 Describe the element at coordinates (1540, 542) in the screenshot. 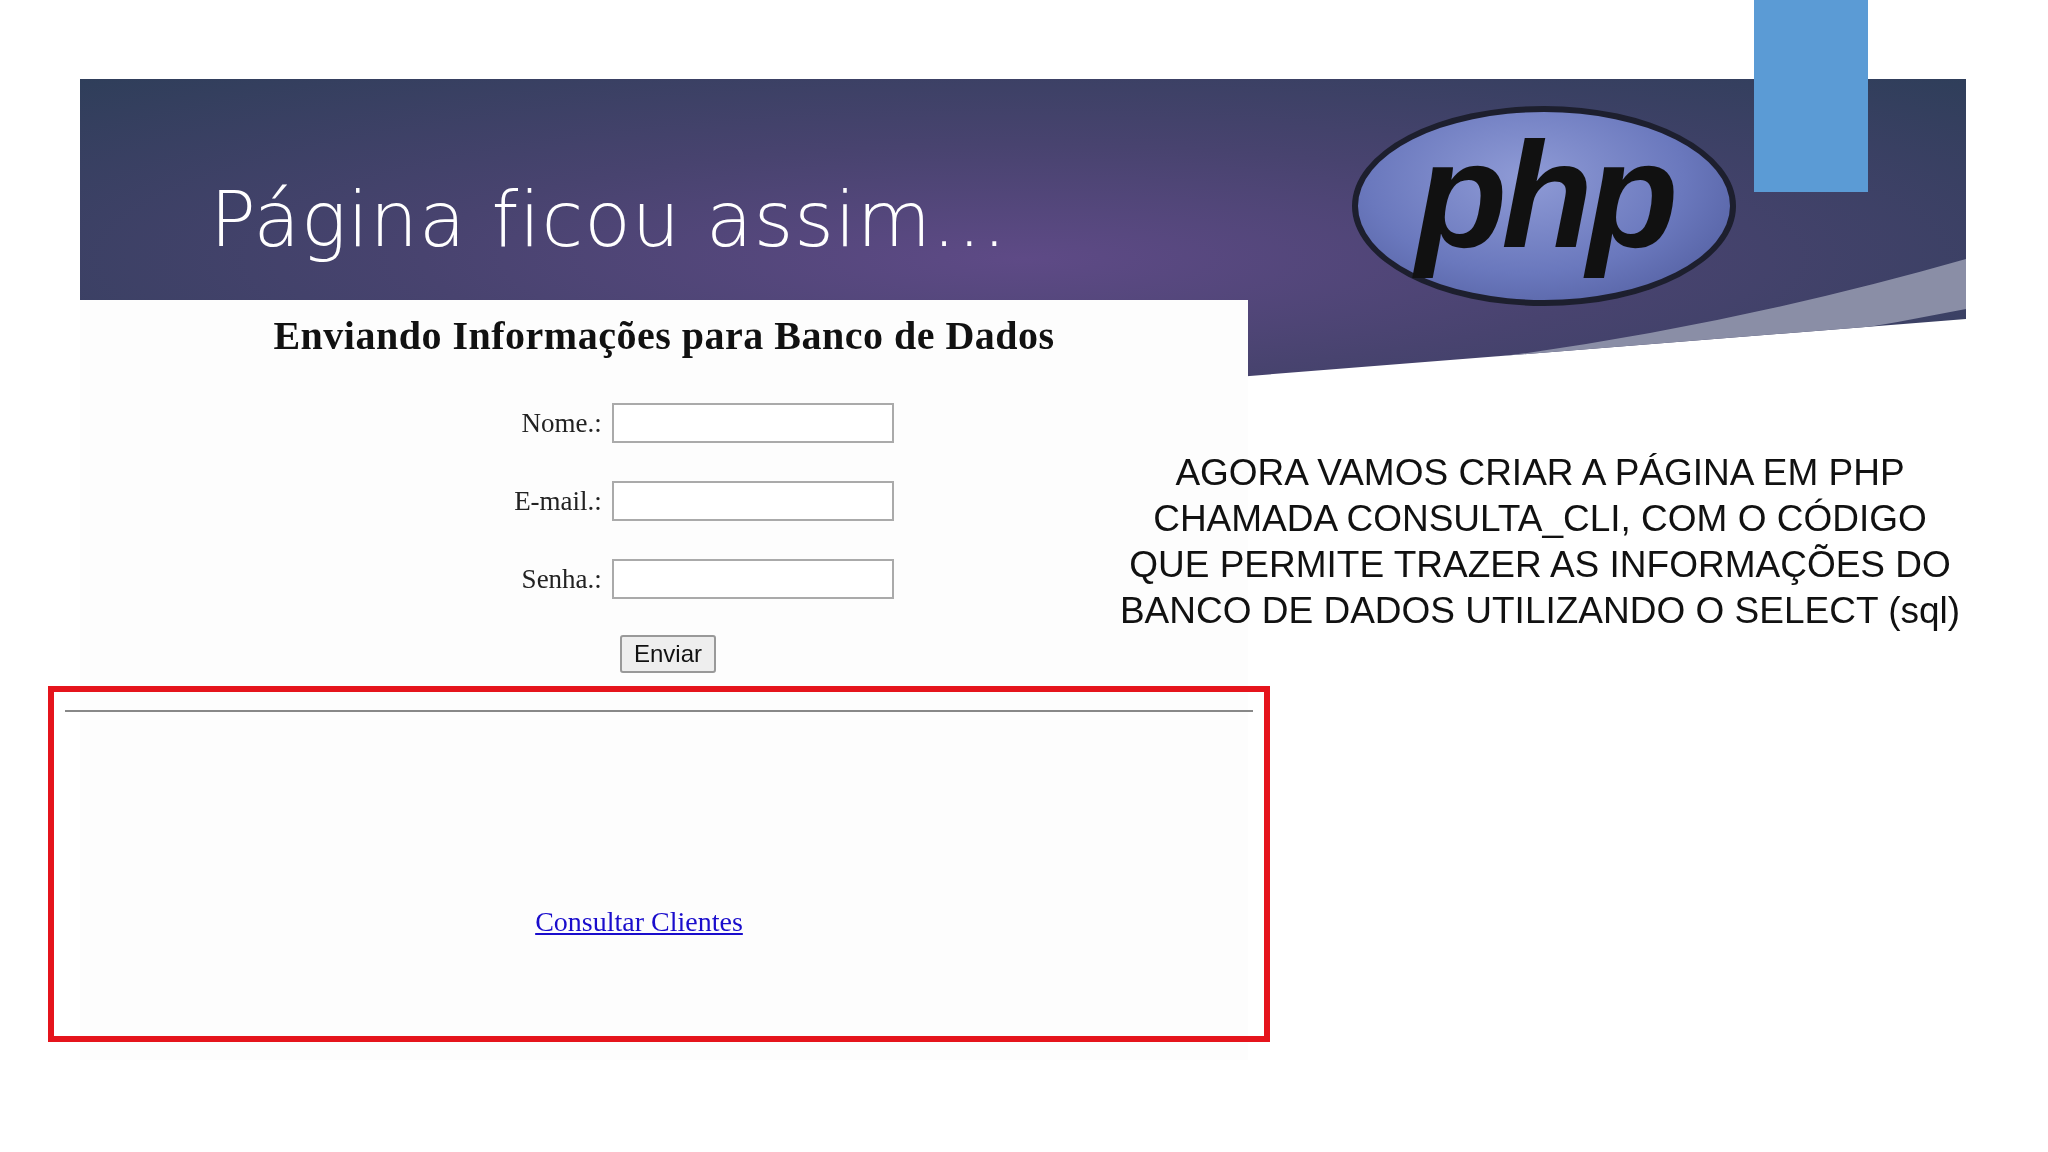

I see `note-text: AGORA VAMOS CRIAR A PÁGINA EM PHP CHAMADA CONSULTA_CLI, COM O CÓDIGO QUE PERMITE TRAZER AS INFORMAÇÕES DO BANCO DE DADOS UTILIZANDO O SELECT (sql)` at that location.